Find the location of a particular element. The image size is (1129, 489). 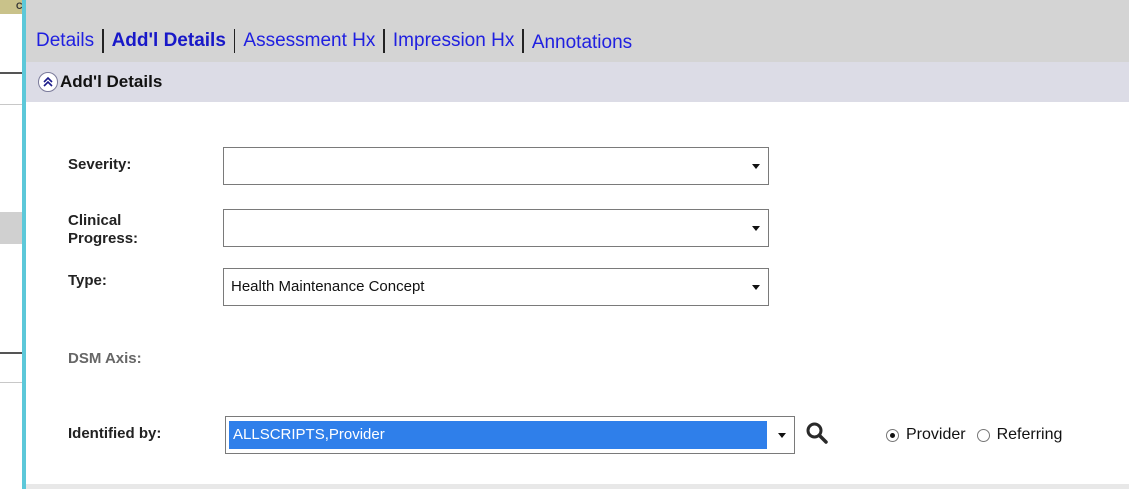

identified-by-value: ALLSCRIPTS,Provider is located at coordinates (309, 434).